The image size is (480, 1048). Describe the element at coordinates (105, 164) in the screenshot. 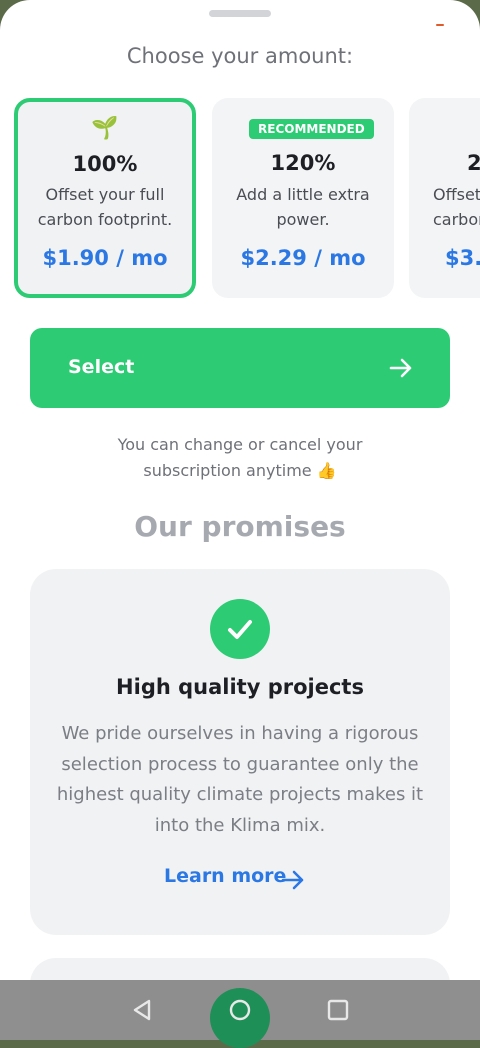

I see `plan-percent: 100%` at that location.